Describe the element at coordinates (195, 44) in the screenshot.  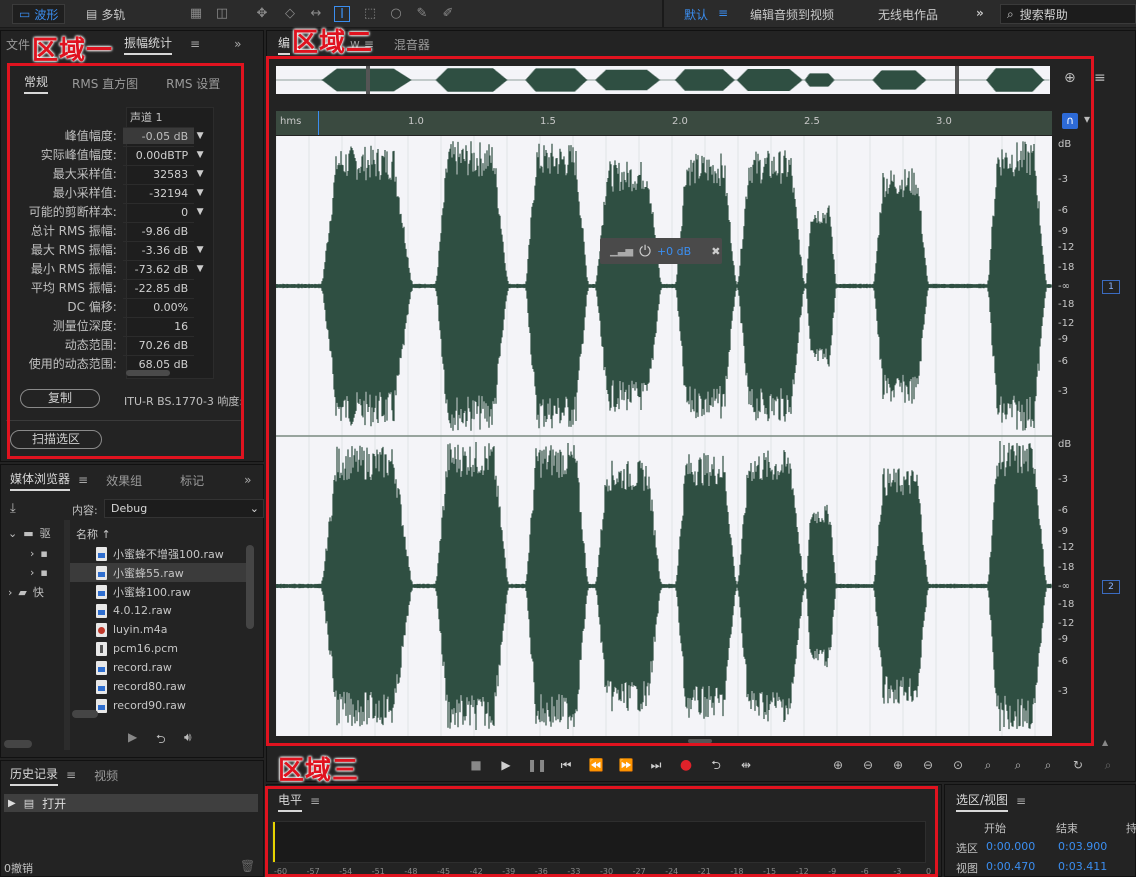
I see `panel-menu-icon: ≡` at that location.